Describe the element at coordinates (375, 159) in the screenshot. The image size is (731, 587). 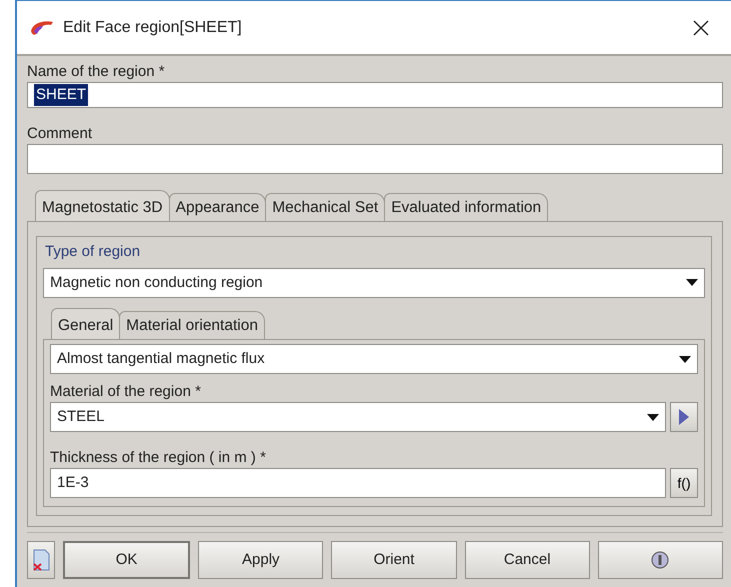
I see `comment-field` at that location.